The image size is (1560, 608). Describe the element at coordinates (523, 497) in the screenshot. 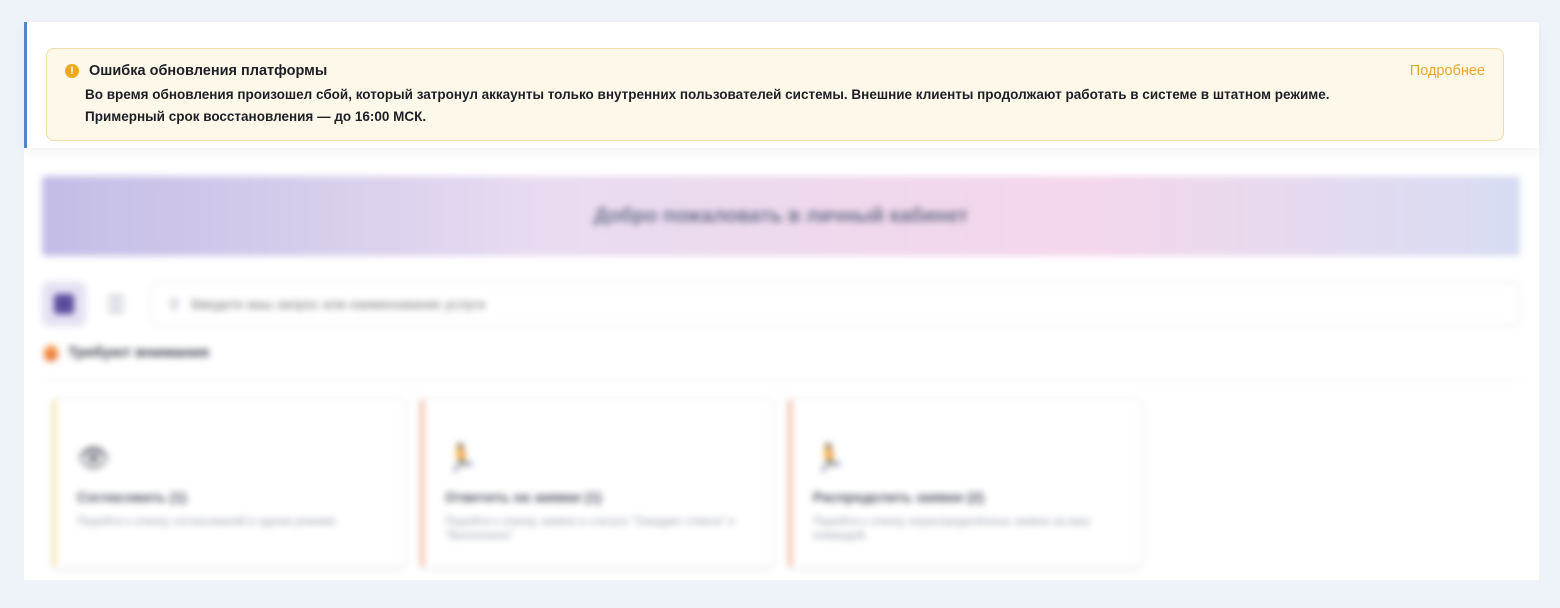

I see `card-title: Ответить на заявки (1)` at that location.